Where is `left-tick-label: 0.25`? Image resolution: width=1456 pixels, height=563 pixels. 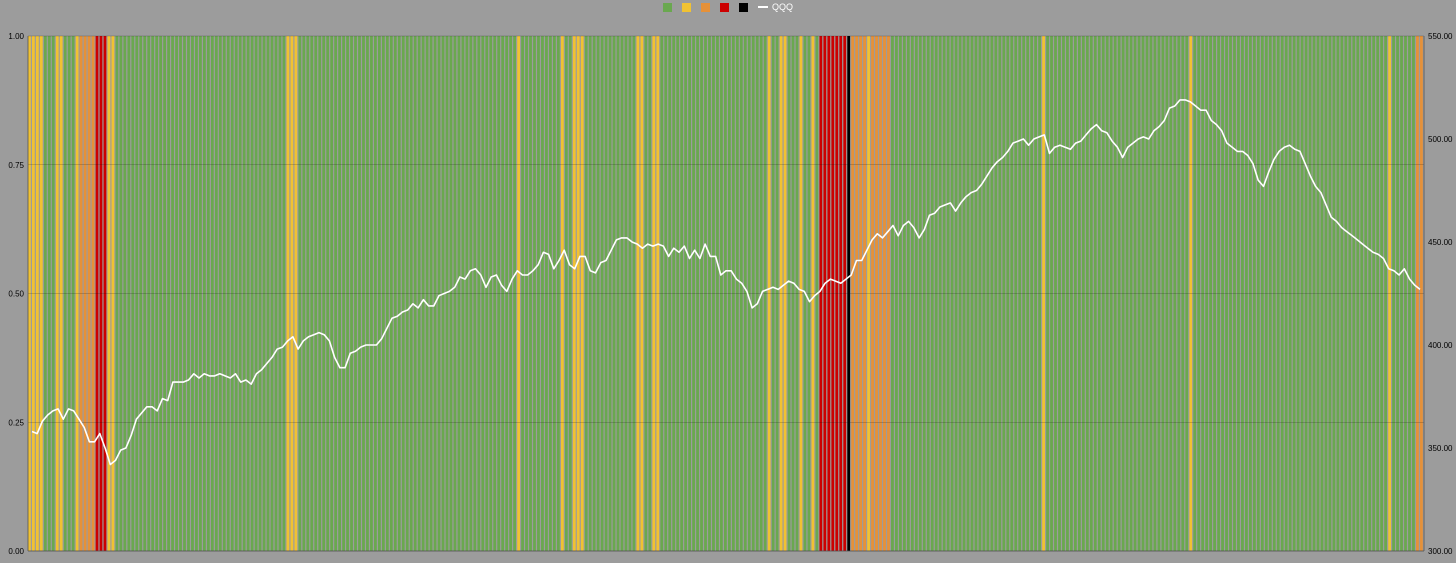
left-tick-label: 0.25 is located at coordinates (16, 422).